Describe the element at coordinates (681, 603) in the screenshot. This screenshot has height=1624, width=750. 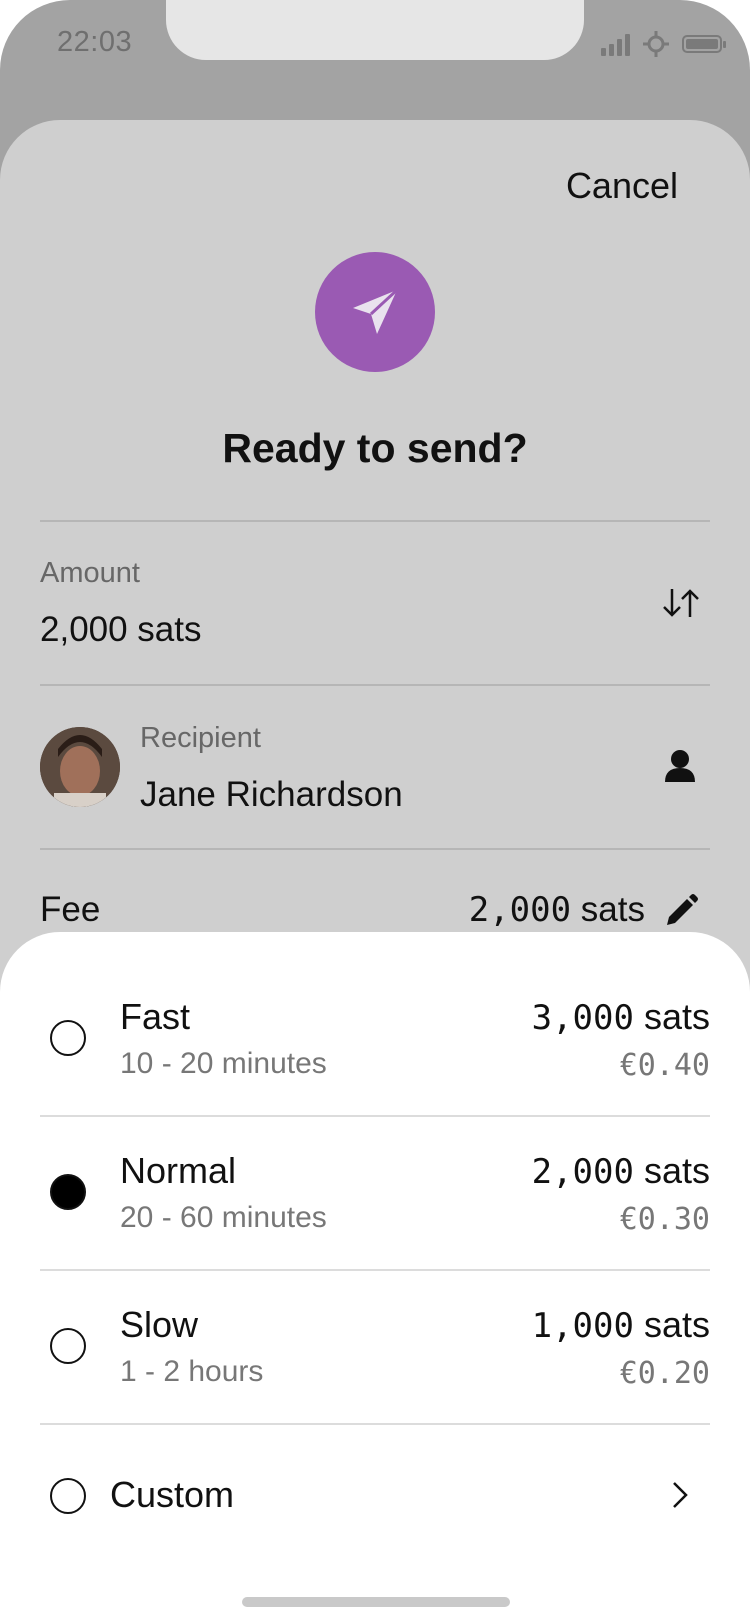
I see `swap-icon` at that location.